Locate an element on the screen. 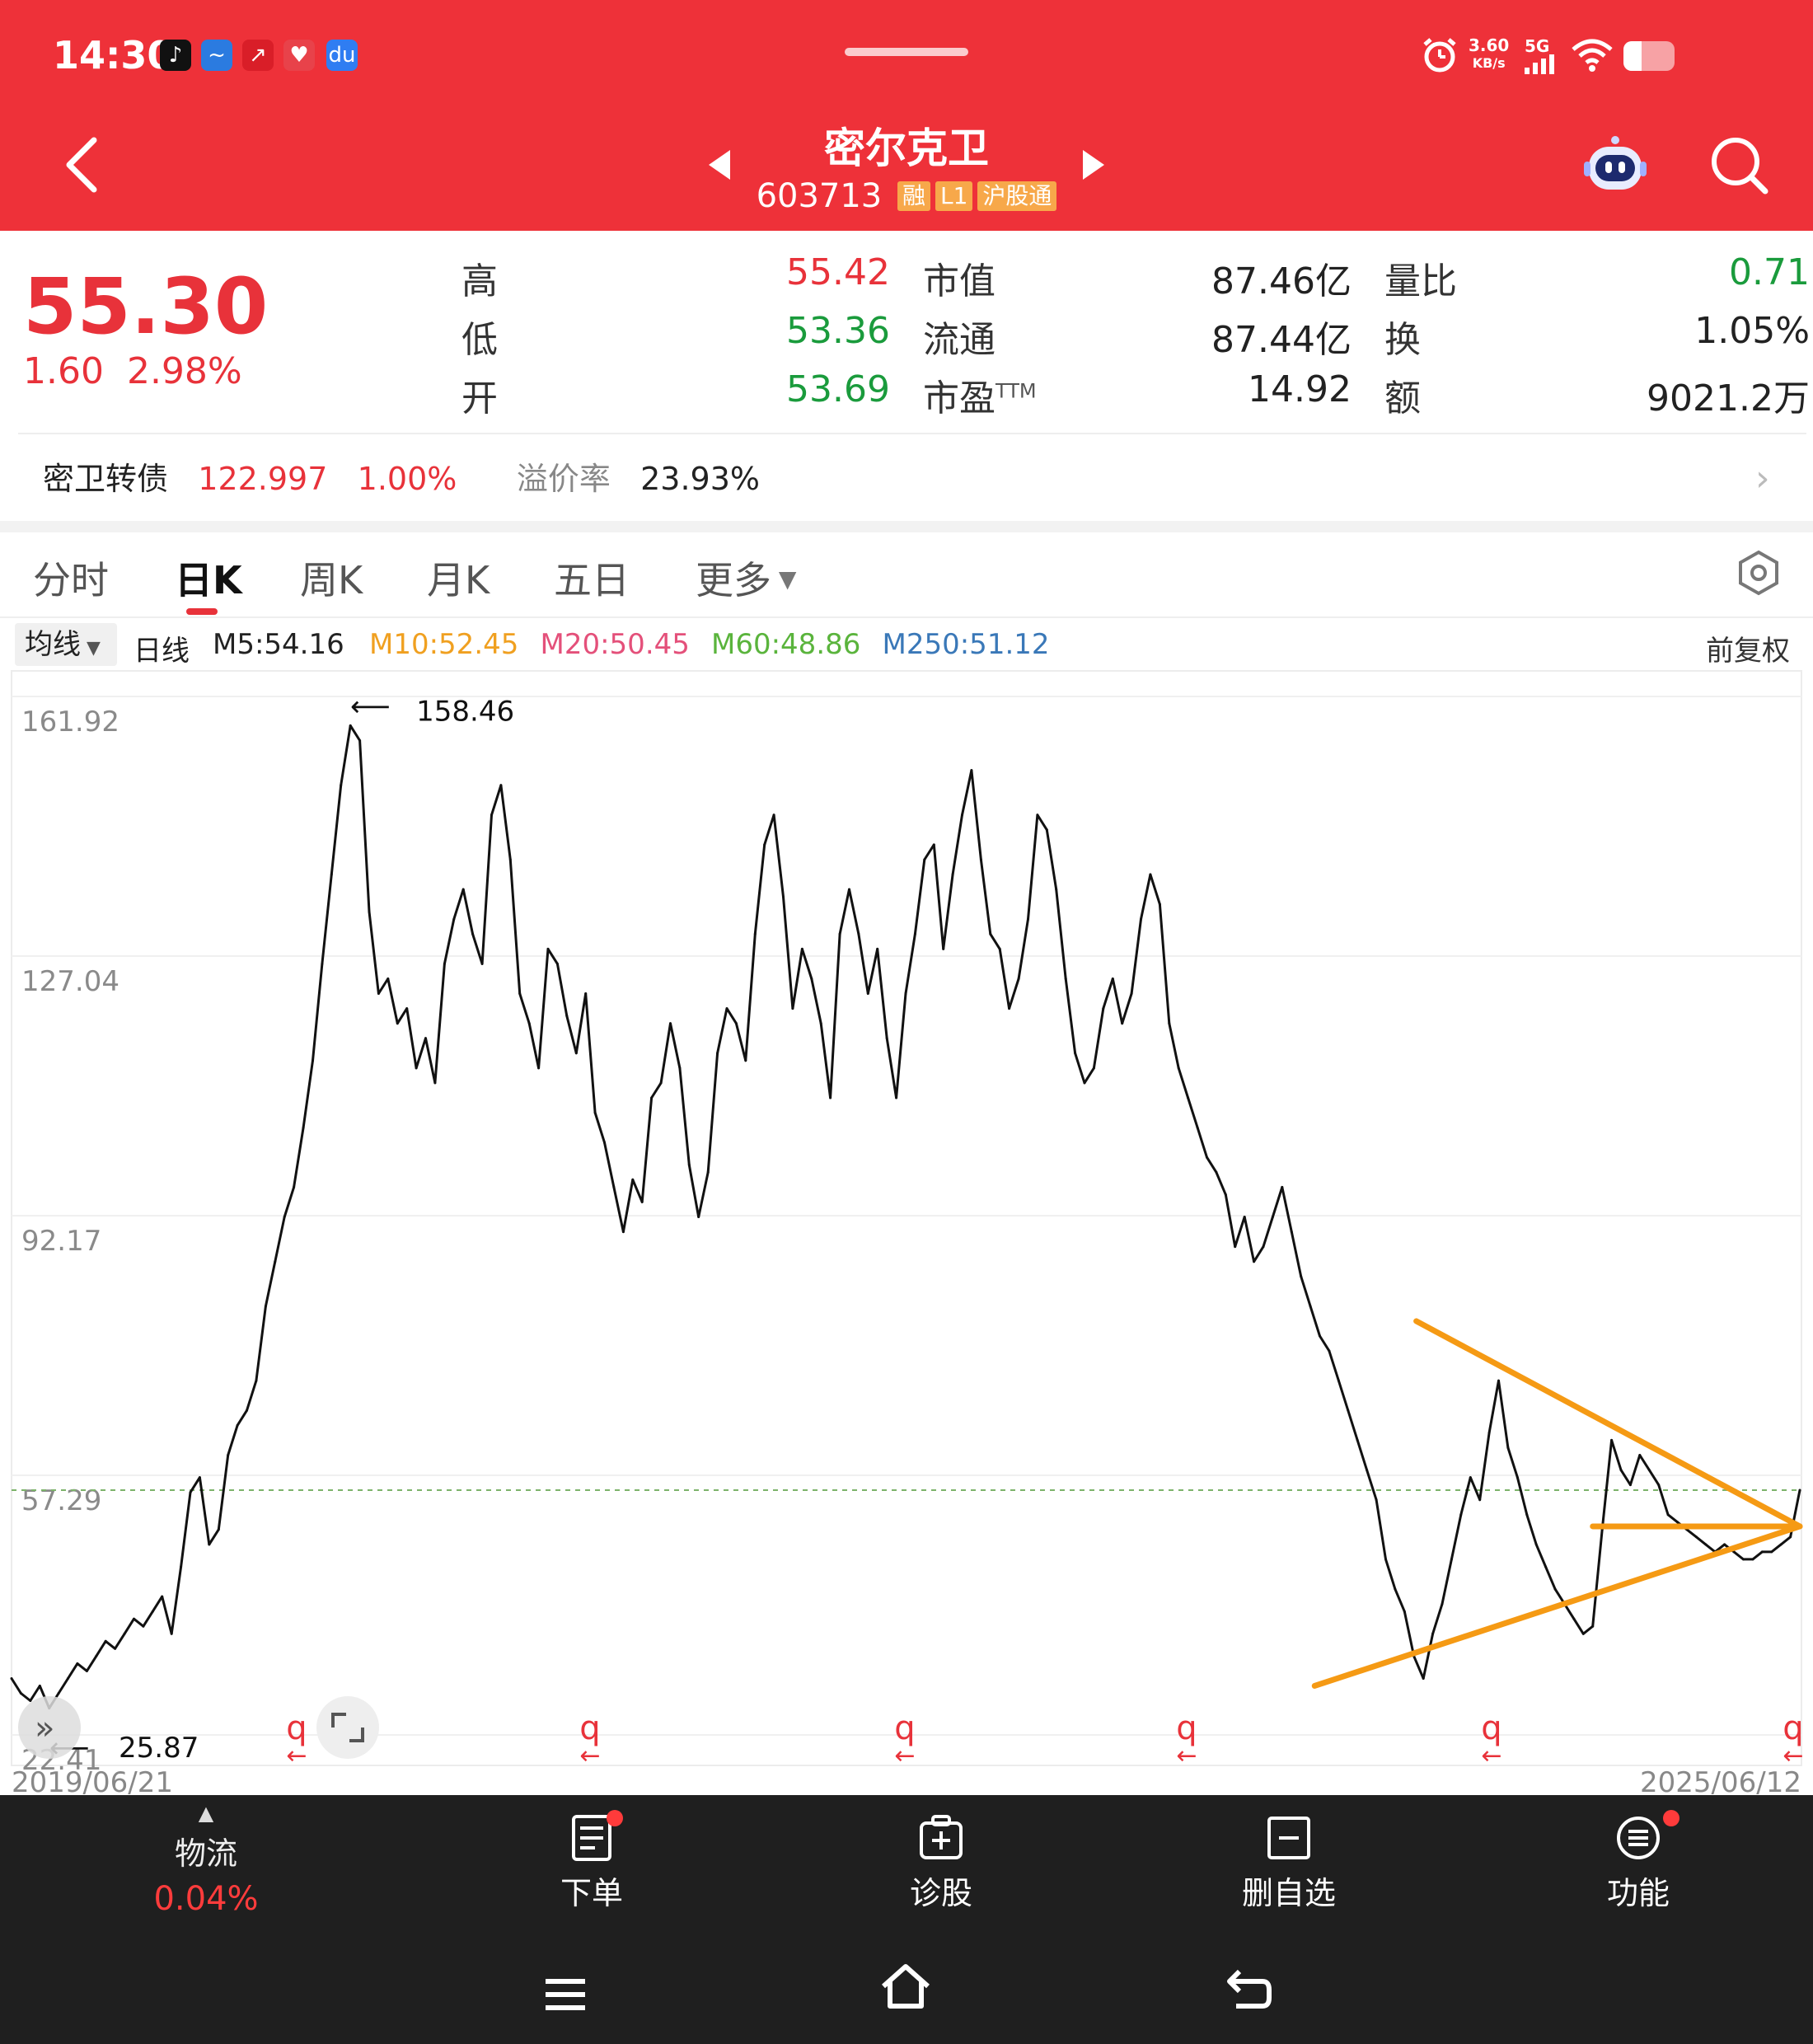 This screenshot has height=2044, width=1813. period-label: 日线 is located at coordinates (162, 651).